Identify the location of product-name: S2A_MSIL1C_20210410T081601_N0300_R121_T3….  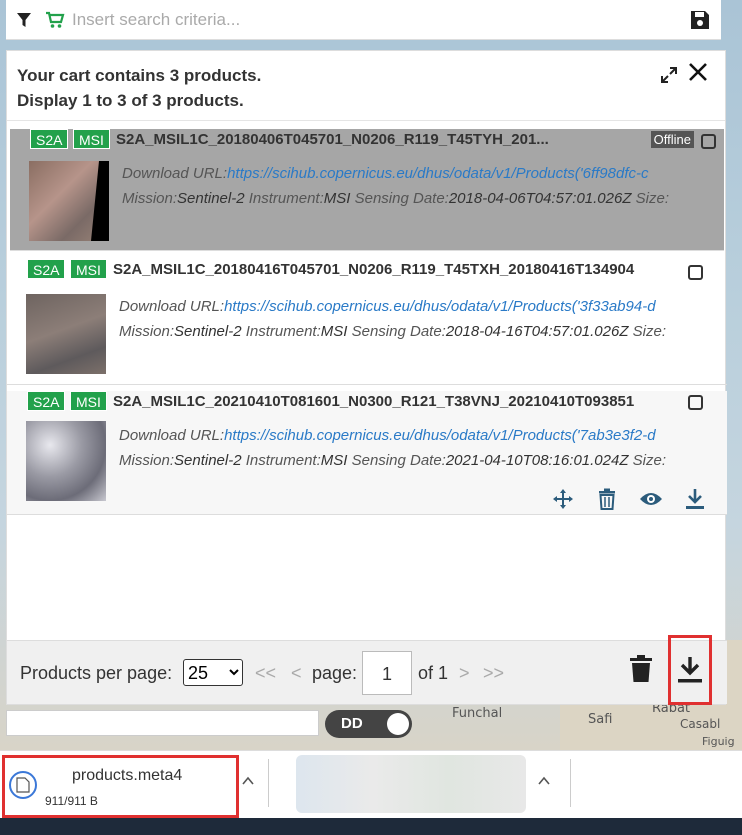
(373, 401).